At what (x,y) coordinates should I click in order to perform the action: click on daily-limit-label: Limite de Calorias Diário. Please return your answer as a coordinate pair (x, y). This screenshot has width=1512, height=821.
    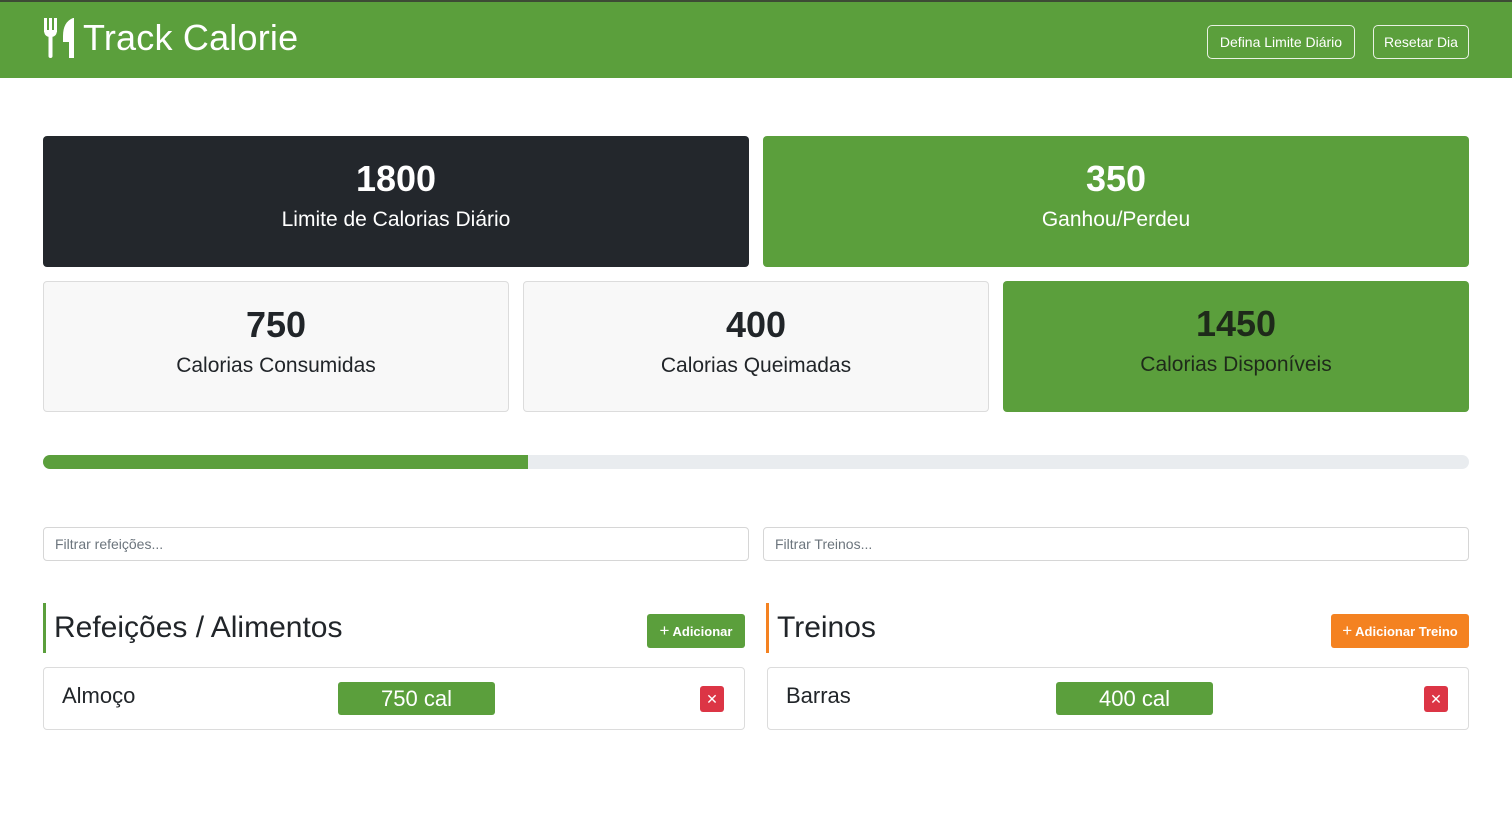
    Looking at the image, I should click on (396, 219).